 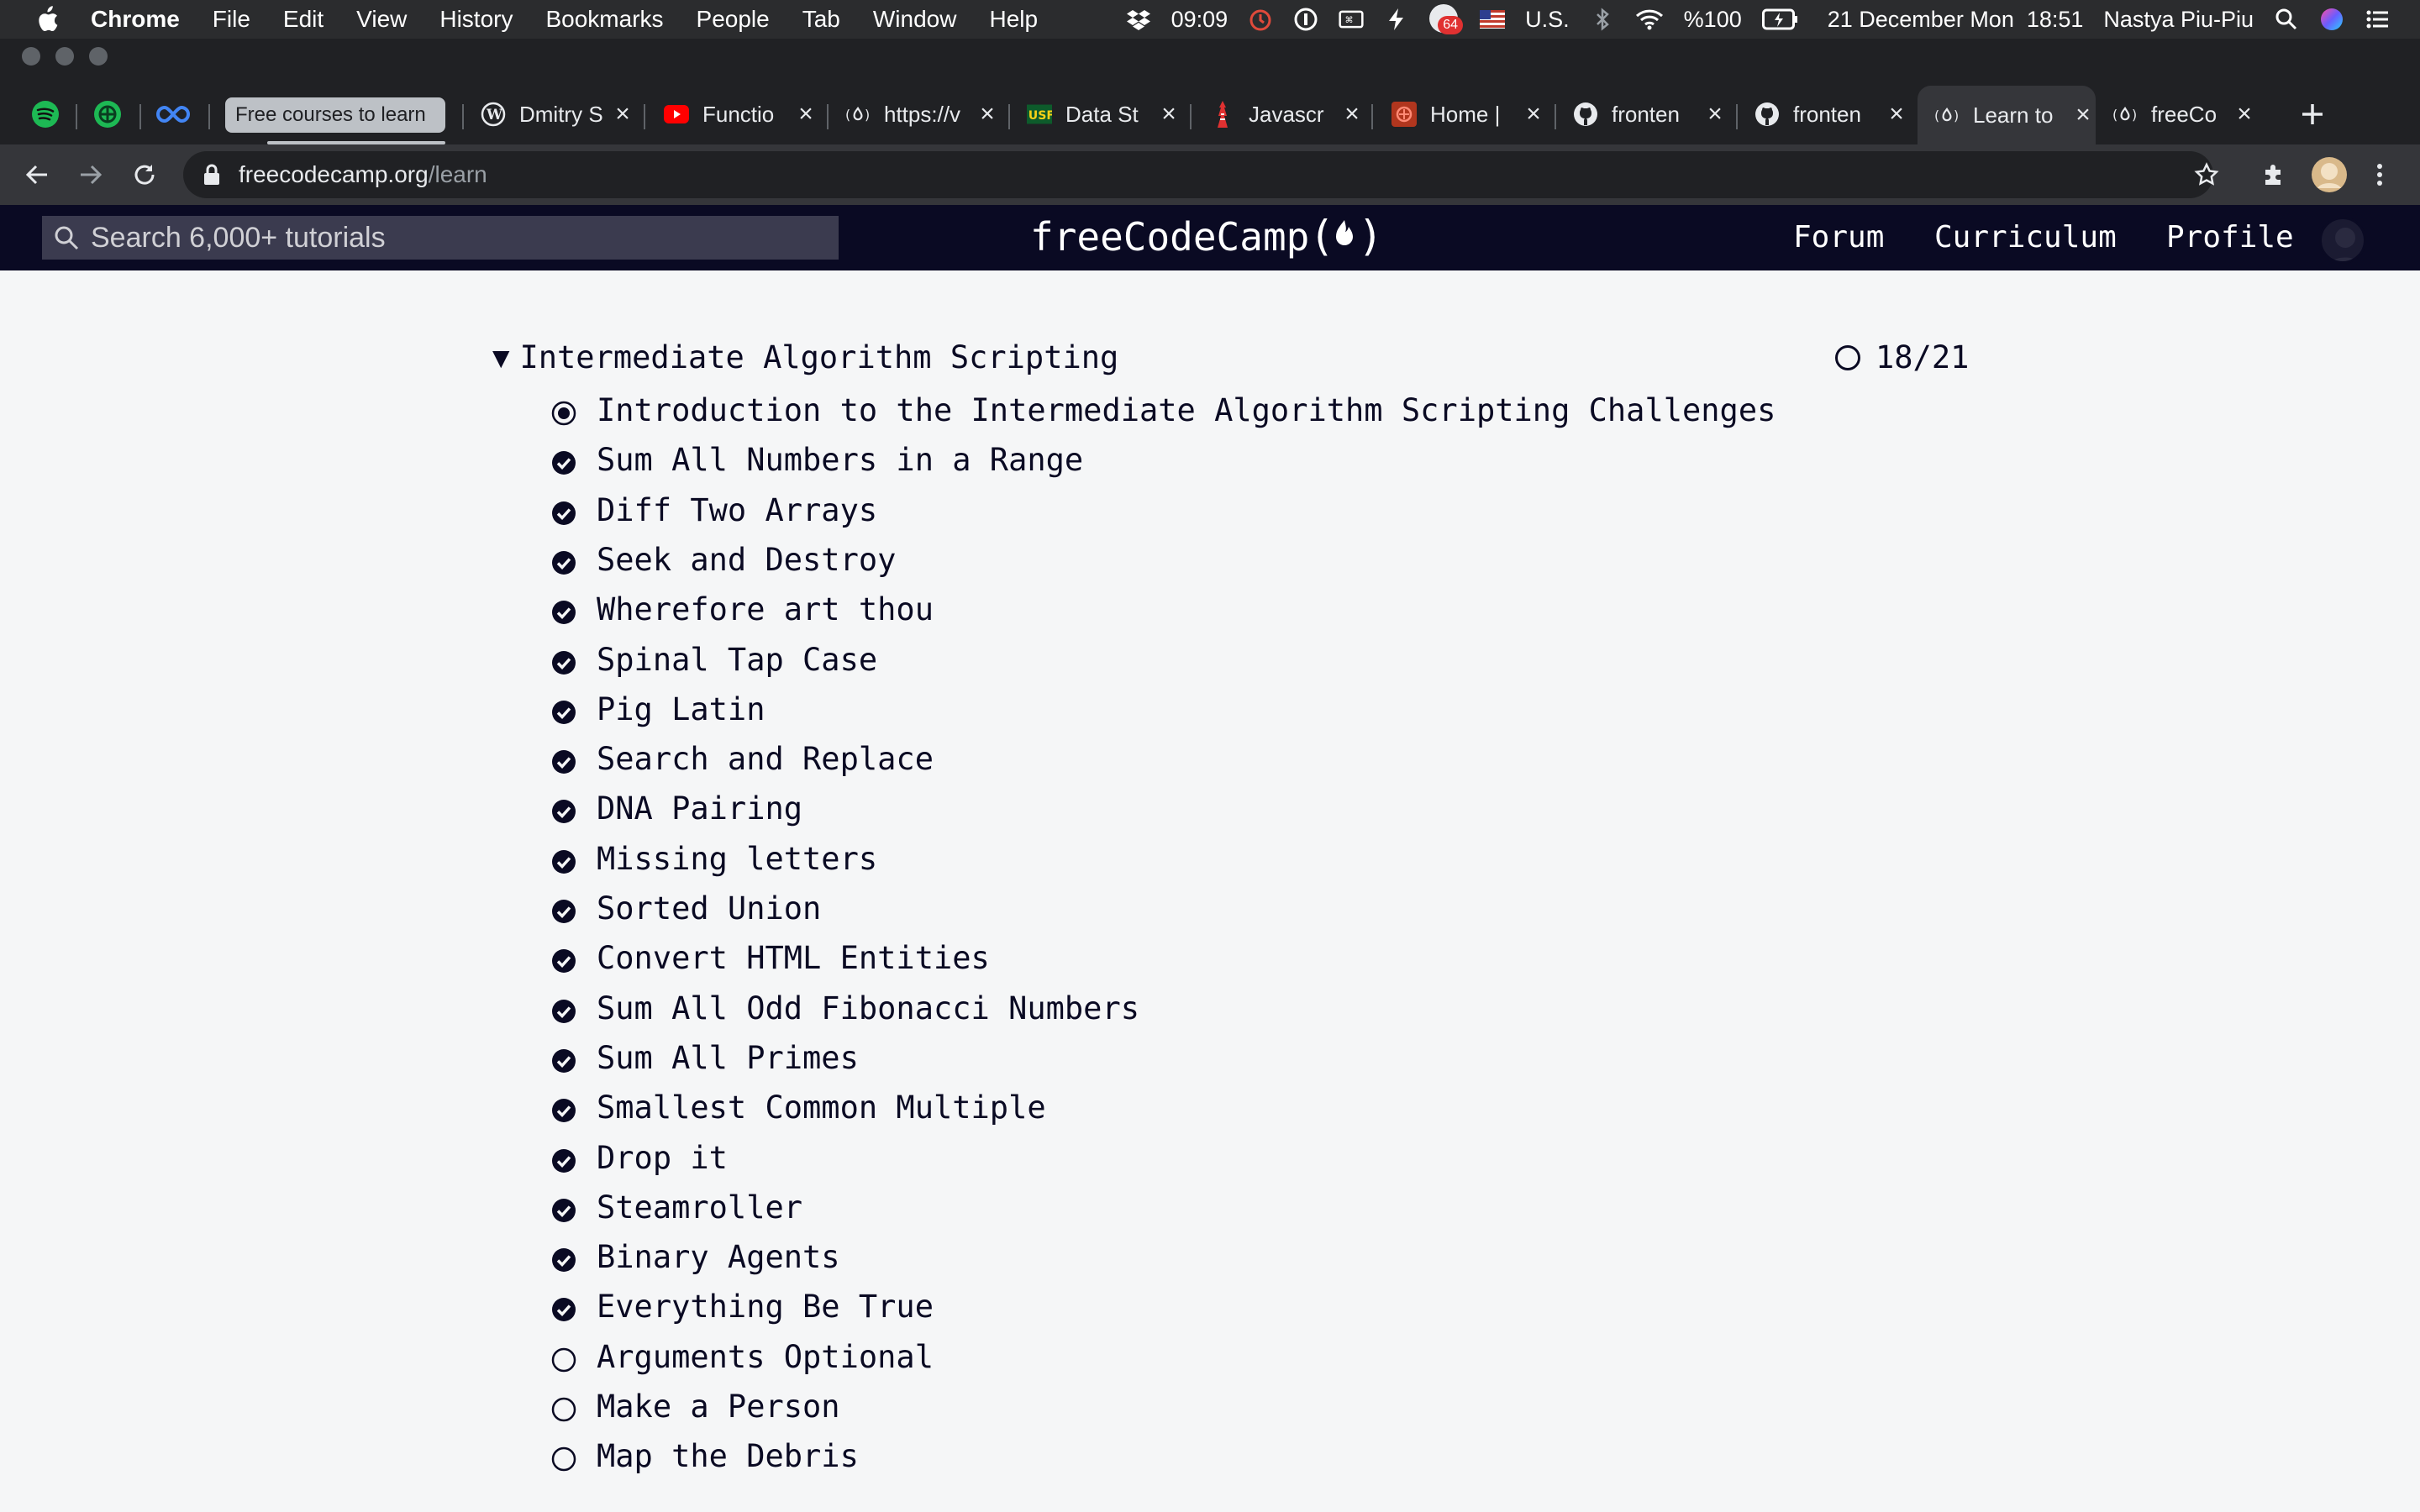 I want to click on challenge-item: Diff Two Arrays, so click(x=714, y=510).